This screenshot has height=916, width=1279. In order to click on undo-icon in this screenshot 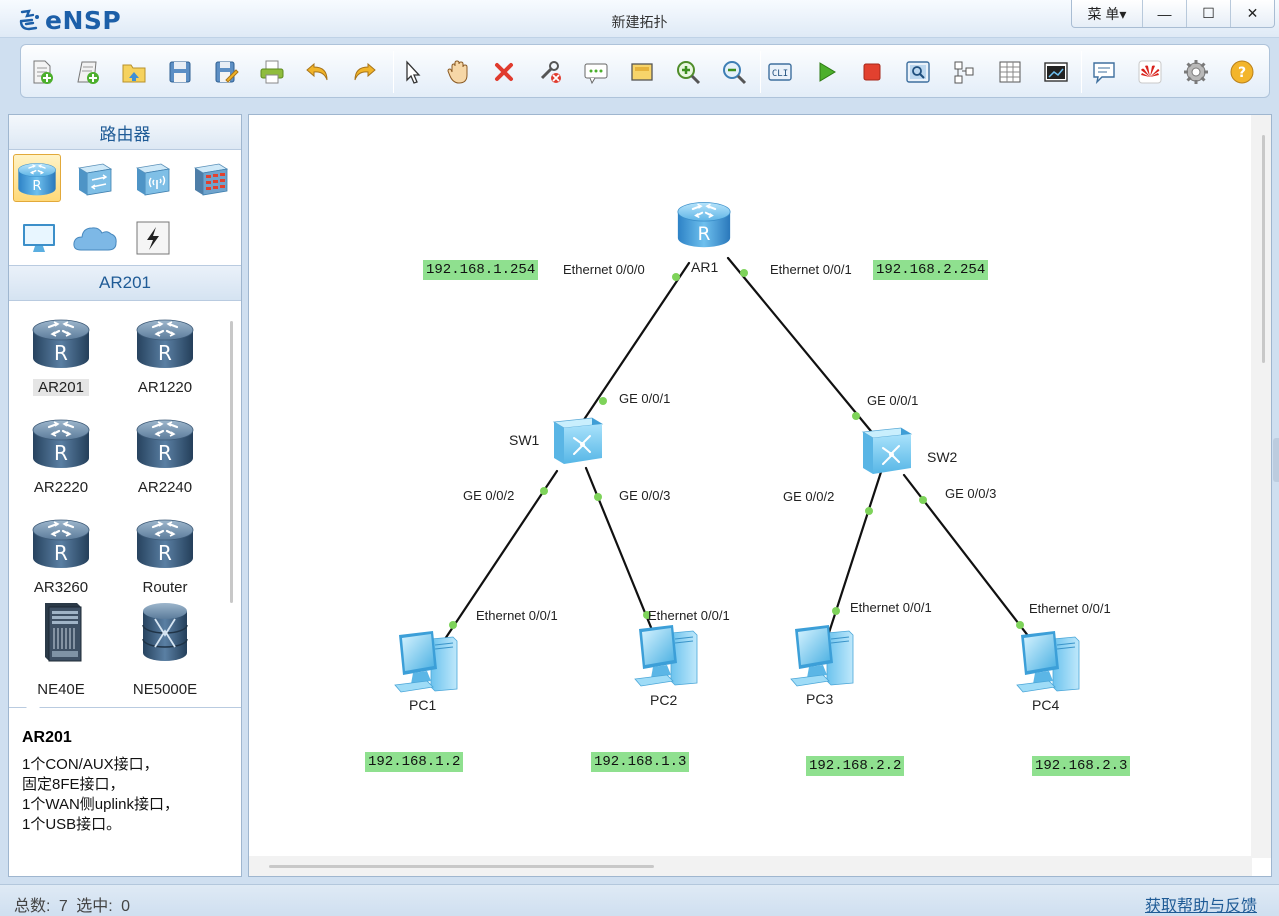, I will do `click(318, 72)`.